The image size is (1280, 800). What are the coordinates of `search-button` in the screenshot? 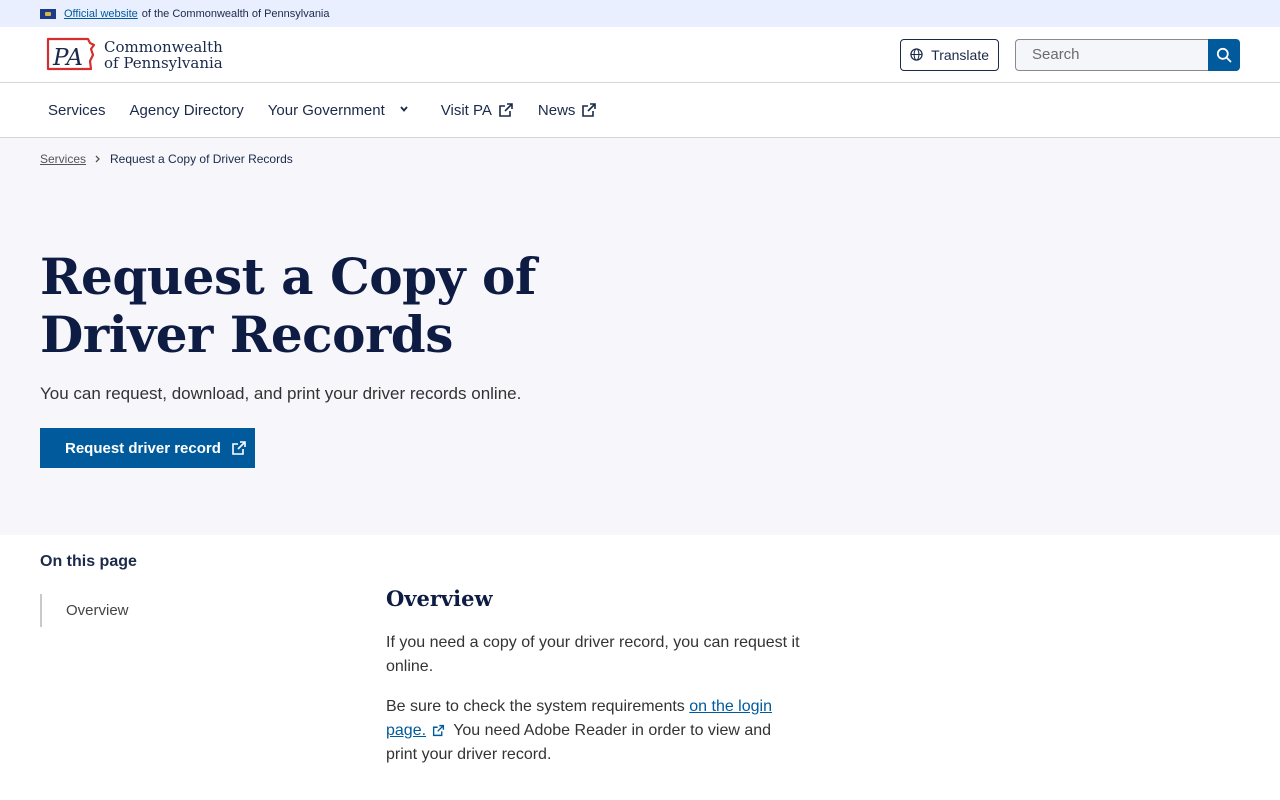 It's located at (1224, 54).